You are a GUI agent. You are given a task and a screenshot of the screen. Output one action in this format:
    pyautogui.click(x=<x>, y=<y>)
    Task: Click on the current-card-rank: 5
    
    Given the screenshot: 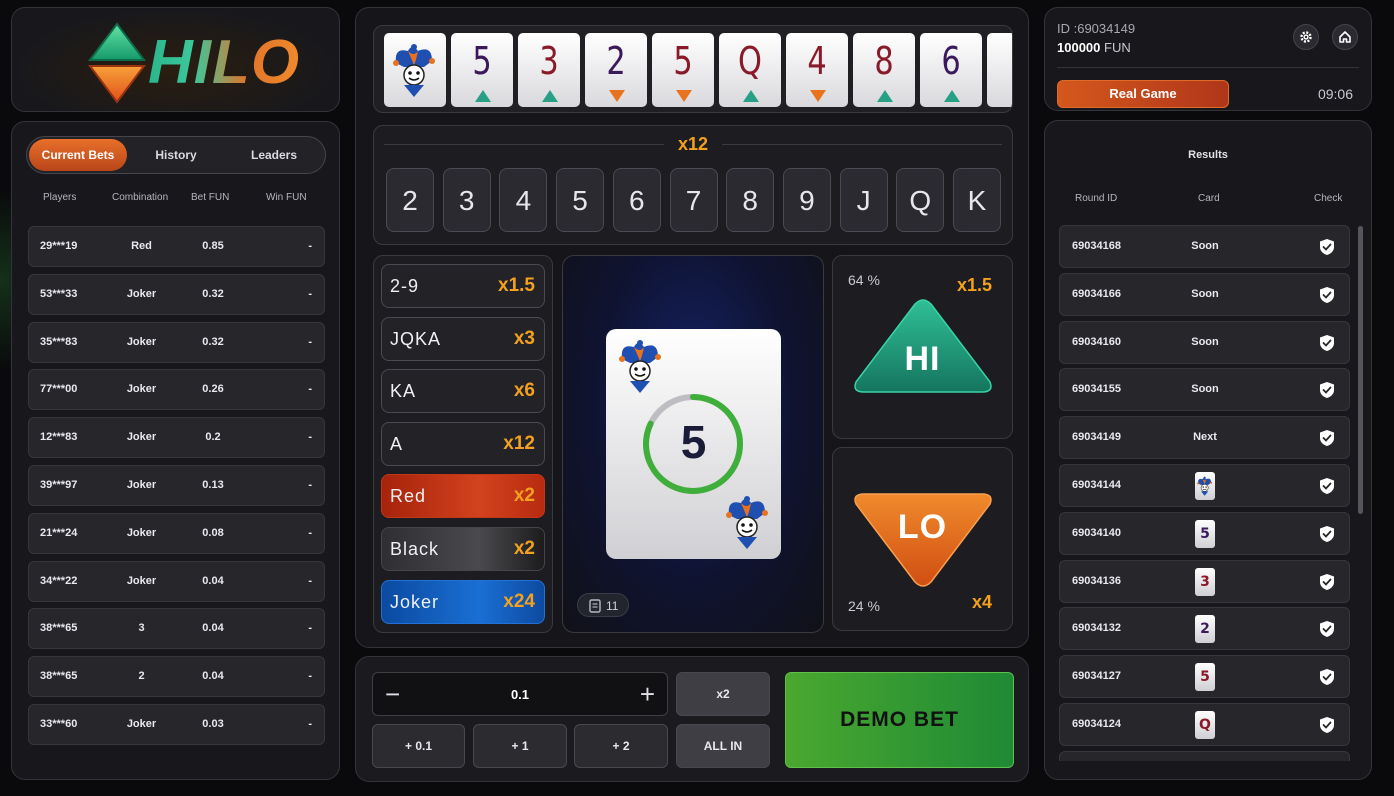 What is the action you would take?
    pyautogui.click(x=693, y=442)
    